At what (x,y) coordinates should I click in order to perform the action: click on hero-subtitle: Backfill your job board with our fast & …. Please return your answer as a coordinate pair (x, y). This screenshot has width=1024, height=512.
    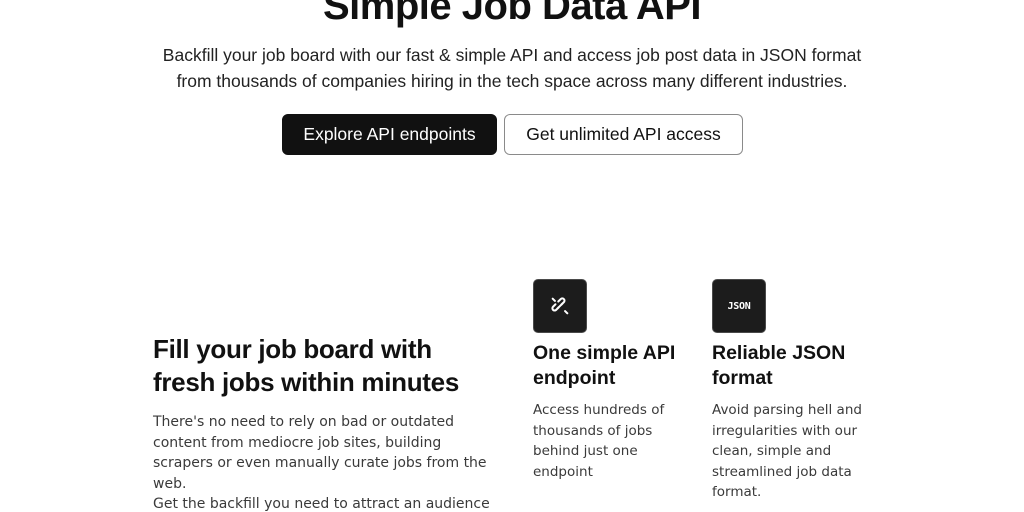
    Looking at the image, I should click on (512, 68).